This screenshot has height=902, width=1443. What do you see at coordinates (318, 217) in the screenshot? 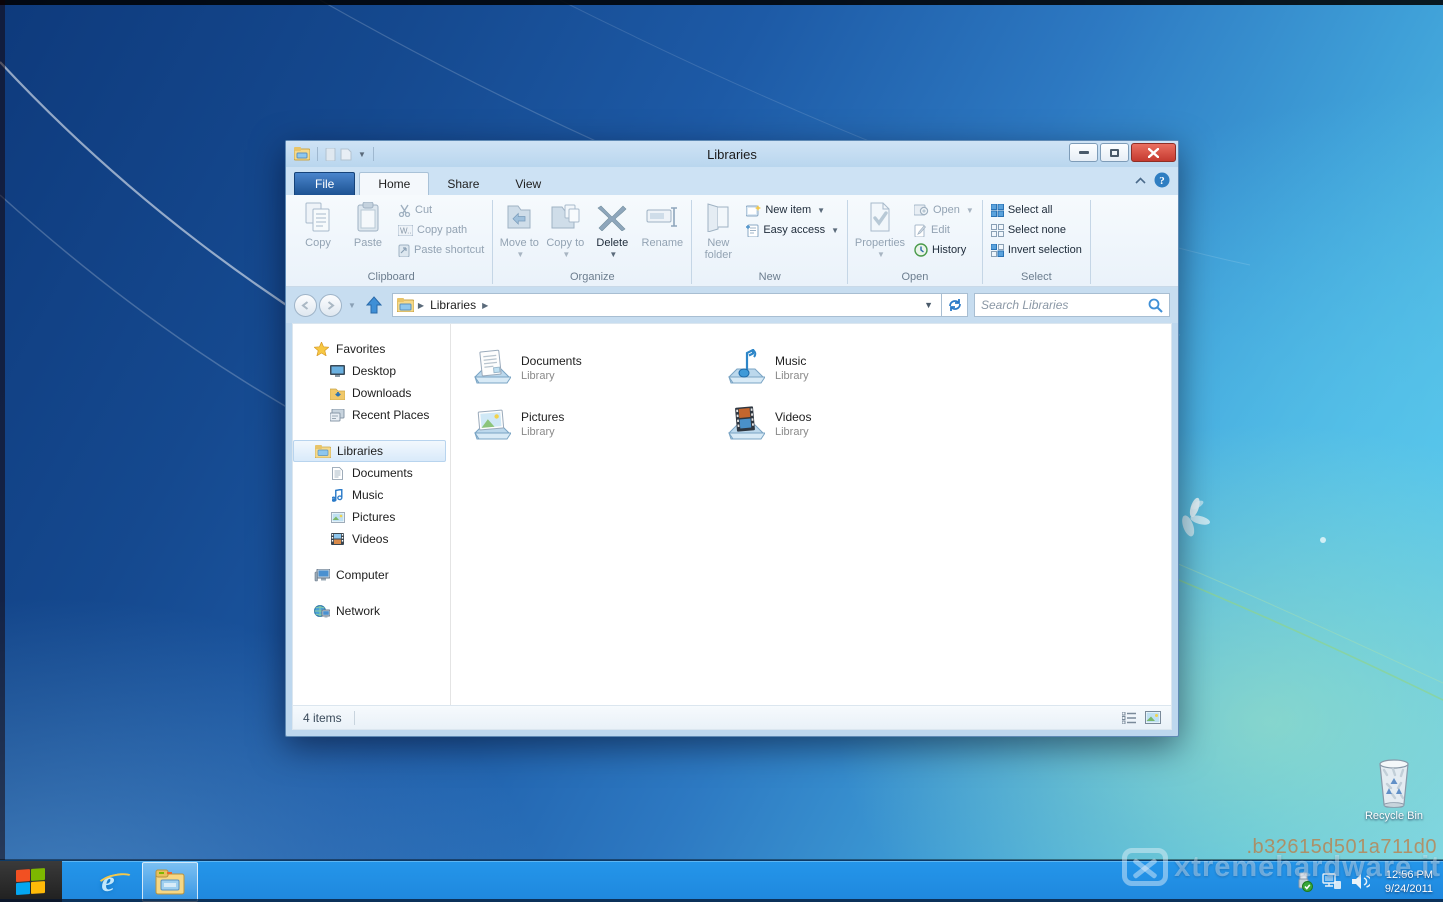
I see `copy-icon` at bounding box center [318, 217].